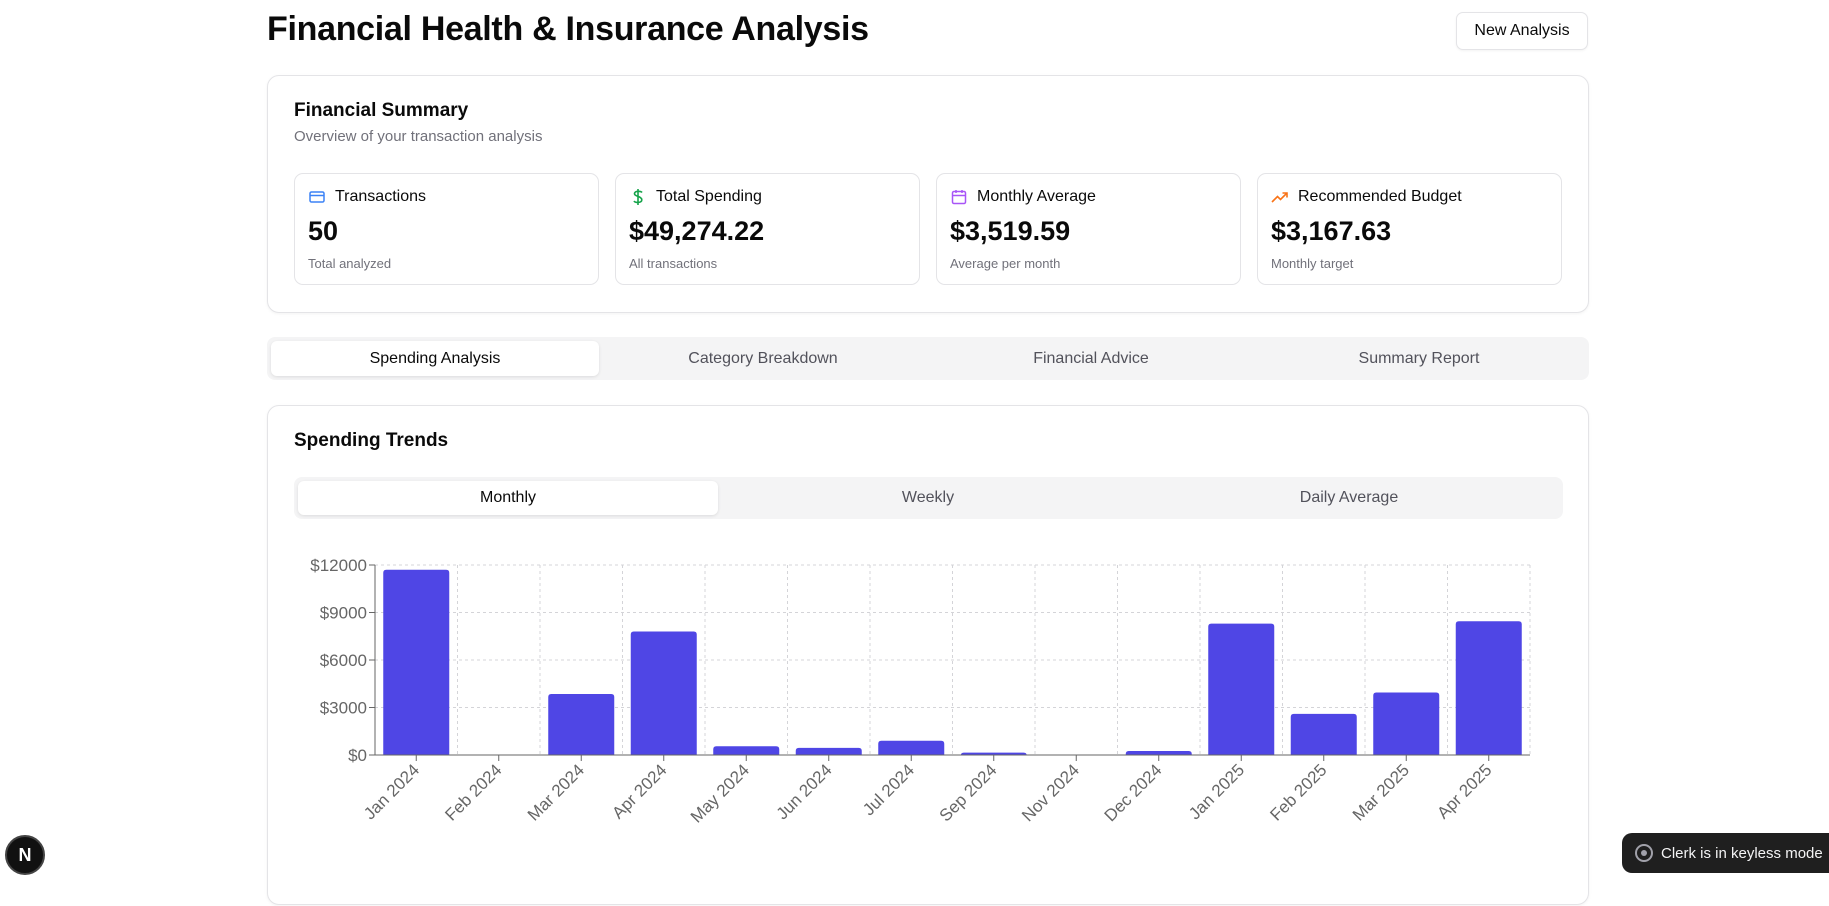  Describe the element at coordinates (343, 708) in the screenshot. I see `y-tick-label: $3000` at that location.